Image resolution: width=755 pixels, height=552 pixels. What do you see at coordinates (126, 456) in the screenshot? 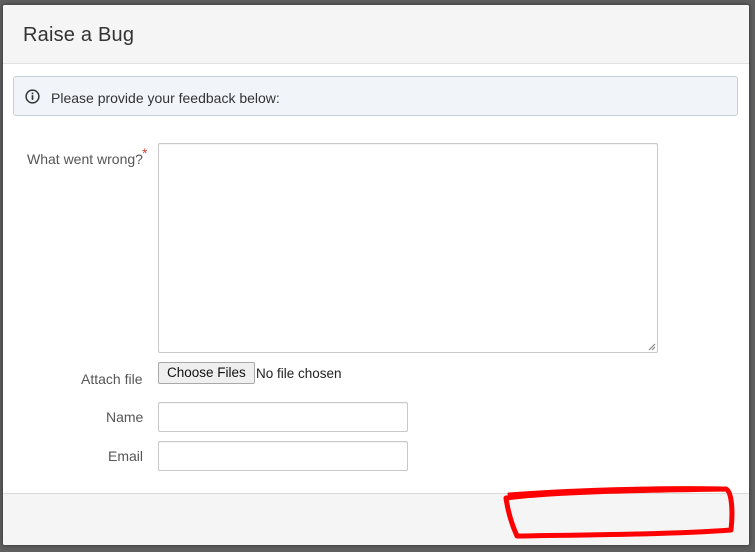
I see `email-label: Email` at bounding box center [126, 456].